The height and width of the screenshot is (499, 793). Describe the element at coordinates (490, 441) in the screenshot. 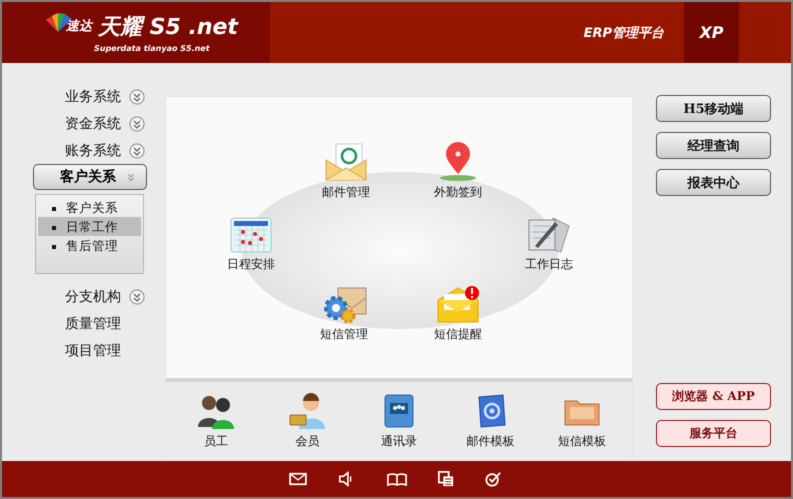

I see `shortcut-label: 邮件模板` at that location.